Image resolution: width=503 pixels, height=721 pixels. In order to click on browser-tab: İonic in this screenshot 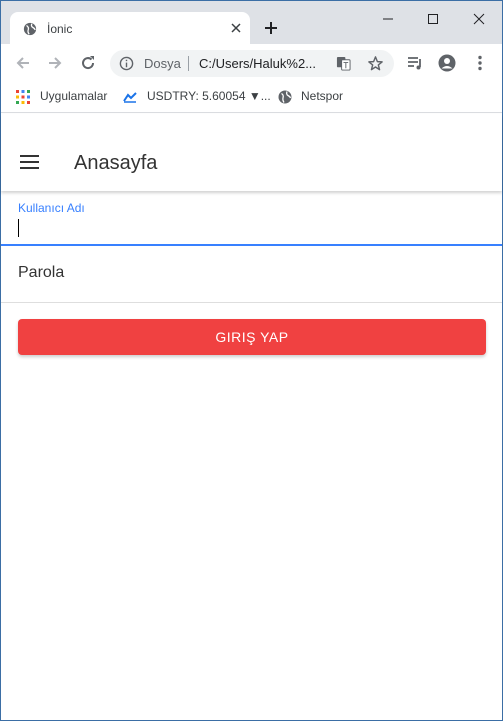, I will do `click(130, 28)`.